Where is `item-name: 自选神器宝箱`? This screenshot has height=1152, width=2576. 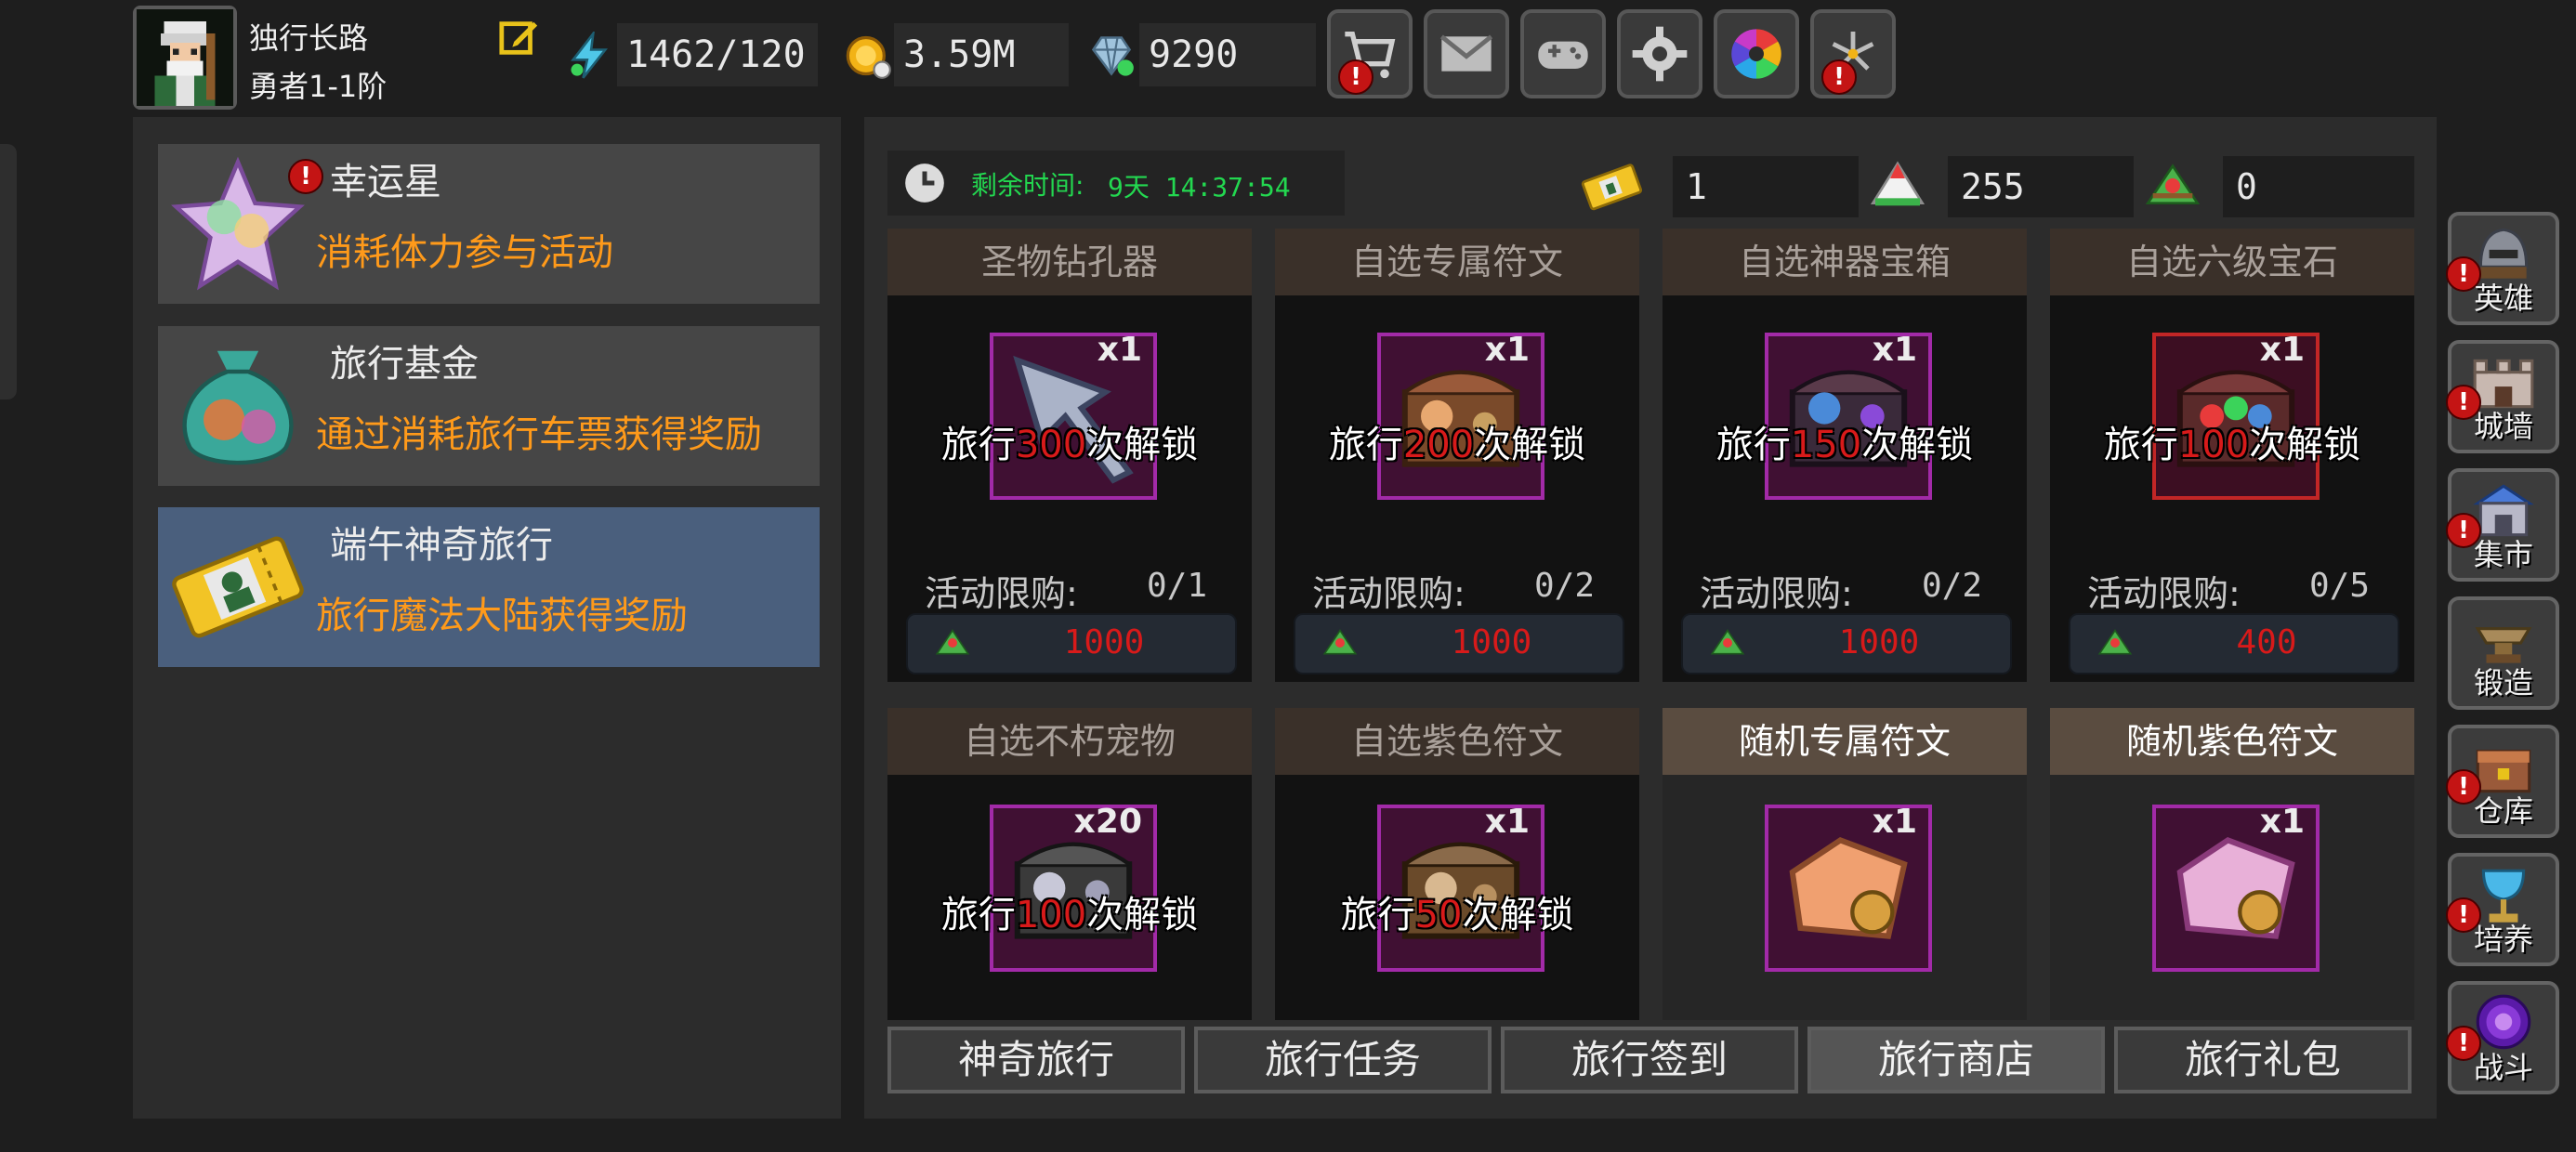 item-name: 自选神器宝箱 is located at coordinates (1845, 262).